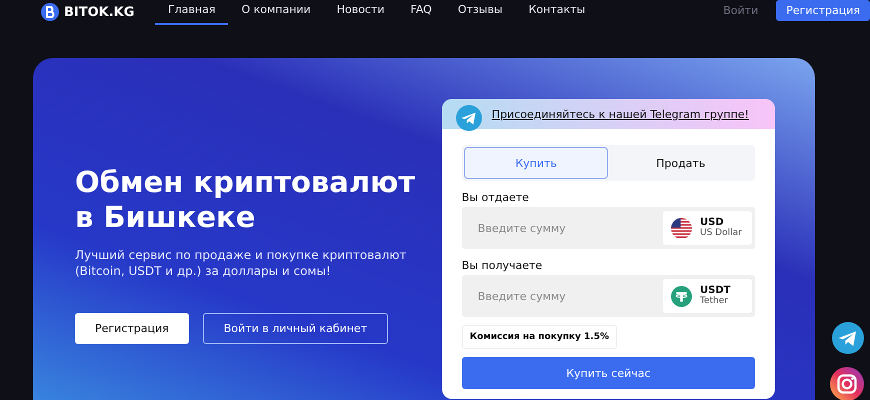 The height and width of the screenshot is (400, 870). Describe the element at coordinates (50, 12) in the screenshot. I see `logo-icon` at that location.